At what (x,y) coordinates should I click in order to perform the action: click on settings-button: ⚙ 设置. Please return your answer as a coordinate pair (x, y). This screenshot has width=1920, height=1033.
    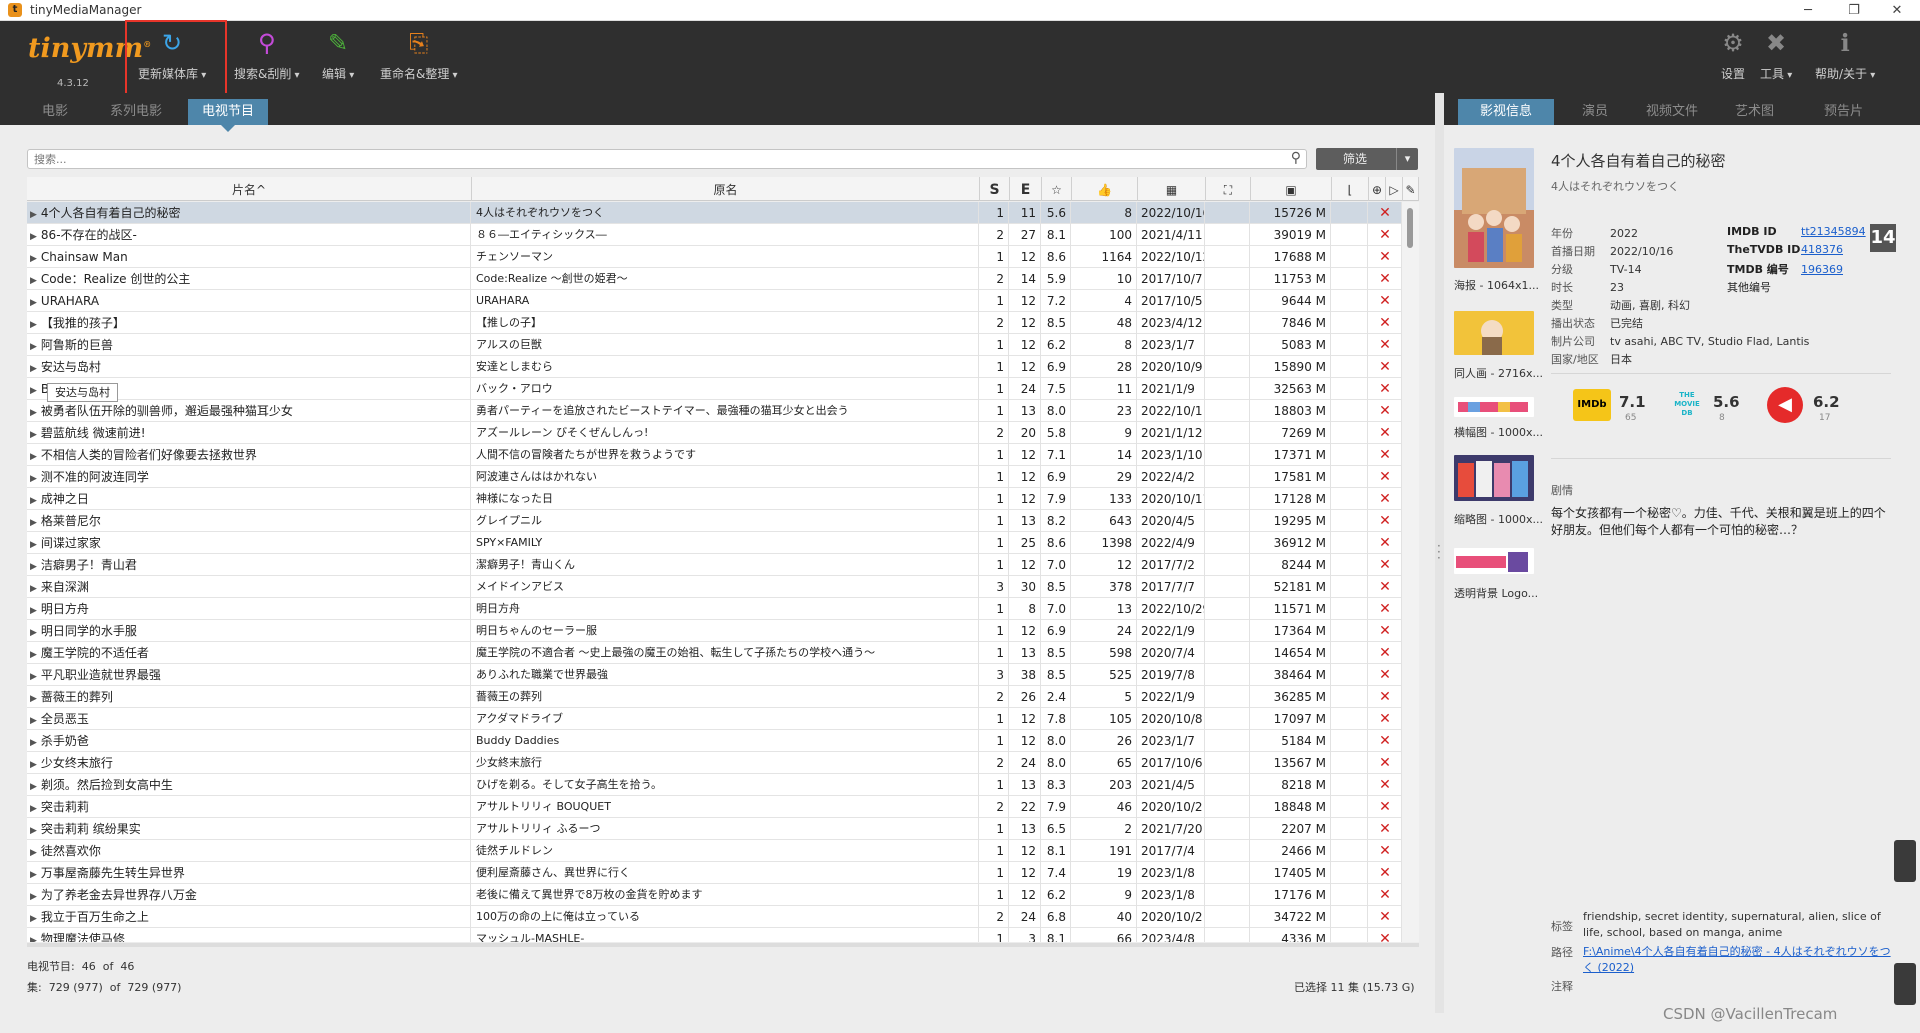
    Looking at the image, I should click on (1733, 55).